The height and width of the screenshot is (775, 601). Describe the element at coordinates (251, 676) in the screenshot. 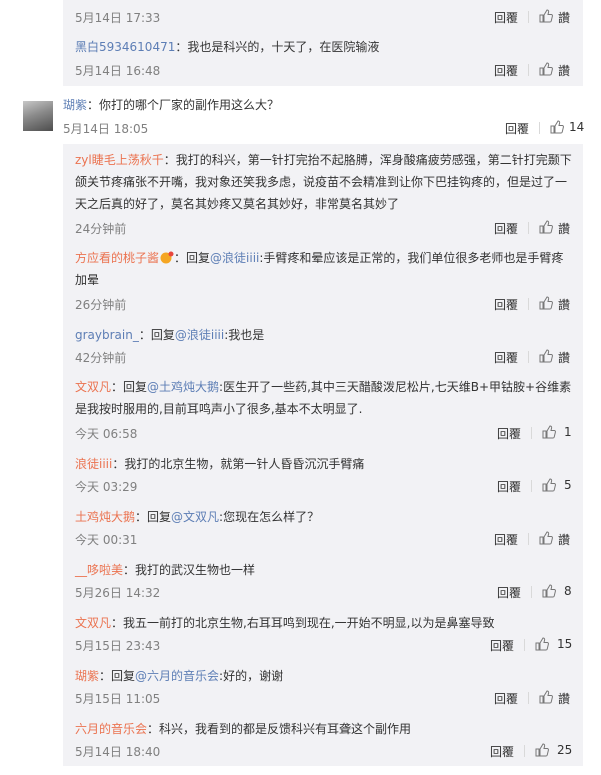

I see `reply-text: :好的，谢谢` at that location.